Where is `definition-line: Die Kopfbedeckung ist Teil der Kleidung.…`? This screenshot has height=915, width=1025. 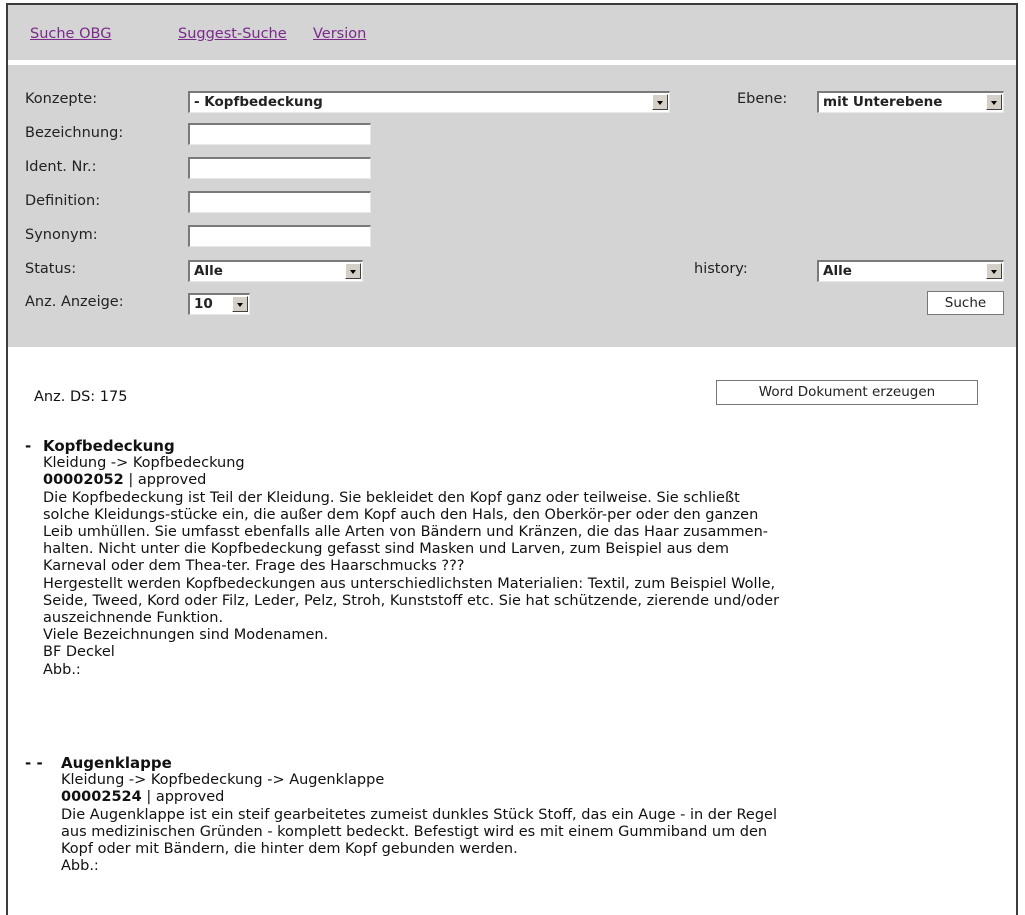 definition-line: Die Kopfbedeckung ist Teil der Kleidung.… is located at coordinates (391, 497).